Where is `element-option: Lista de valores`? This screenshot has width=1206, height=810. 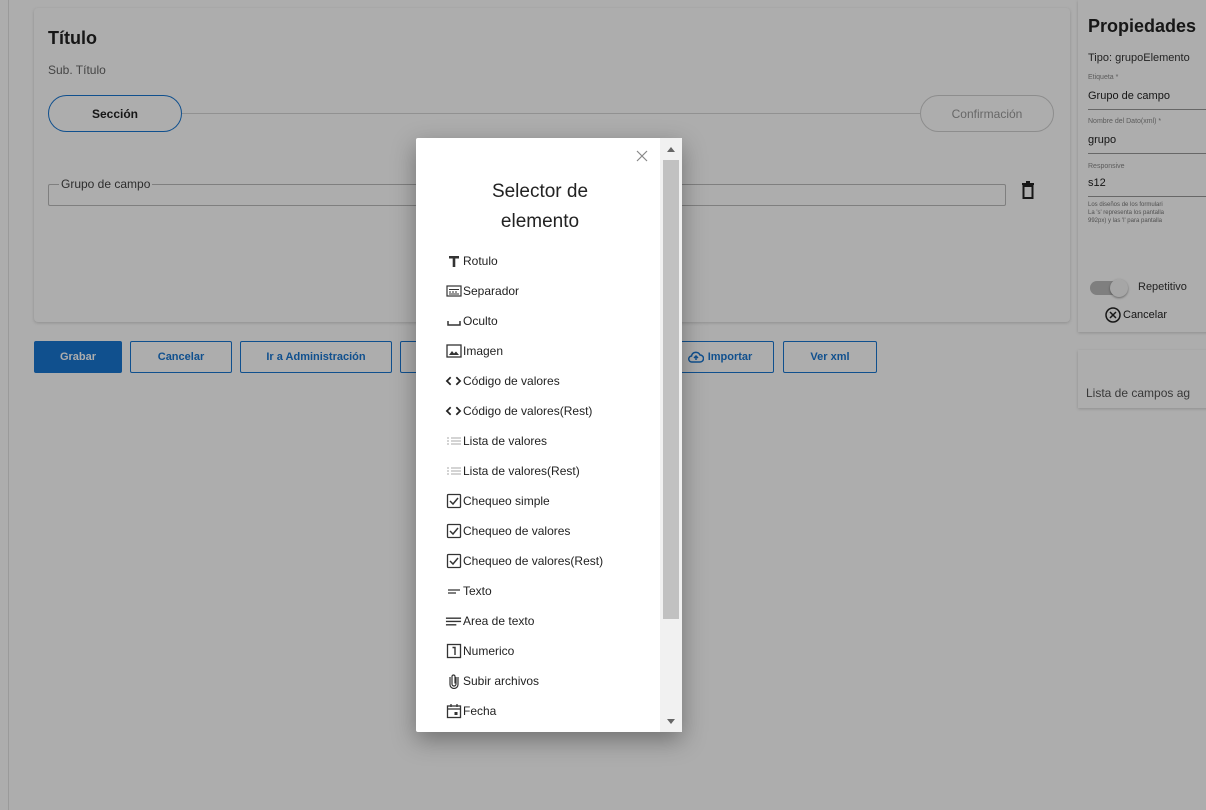 element-option: Lista de valores is located at coordinates (496, 441).